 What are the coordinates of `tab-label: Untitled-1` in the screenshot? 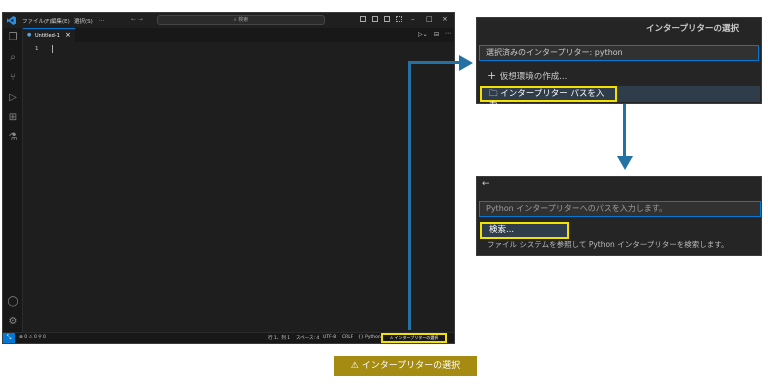 It's located at (47, 36).